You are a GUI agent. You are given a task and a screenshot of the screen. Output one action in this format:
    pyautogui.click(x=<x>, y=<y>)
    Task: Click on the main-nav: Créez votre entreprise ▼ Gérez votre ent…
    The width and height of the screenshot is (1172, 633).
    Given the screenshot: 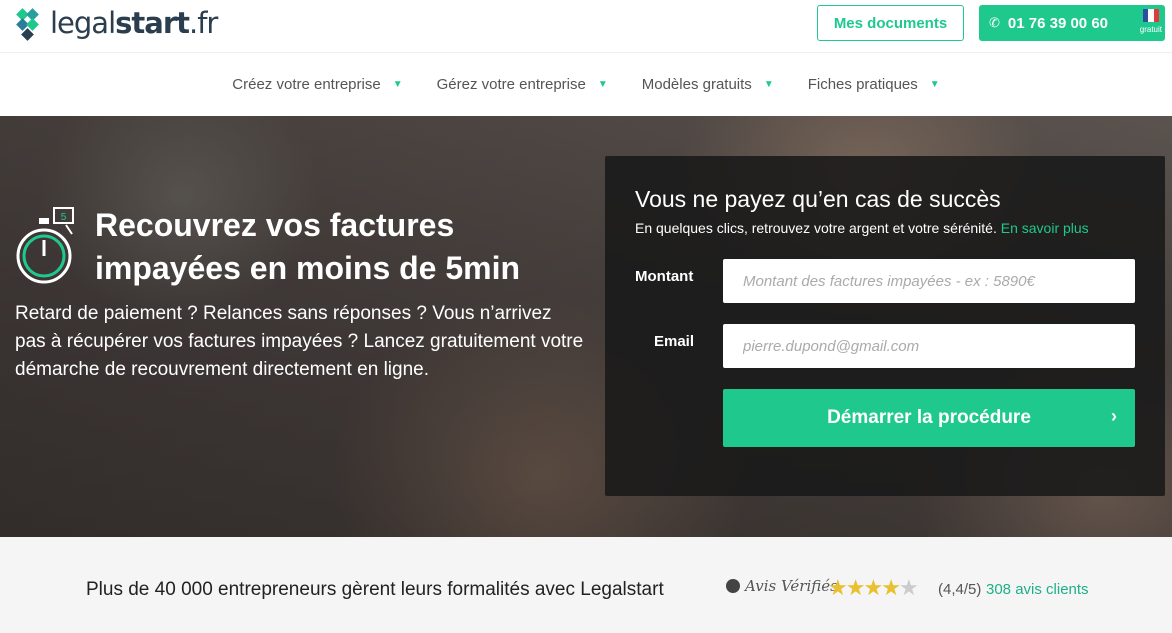 What is the action you would take?
    pyautogui.click(x=586, y=84)
    